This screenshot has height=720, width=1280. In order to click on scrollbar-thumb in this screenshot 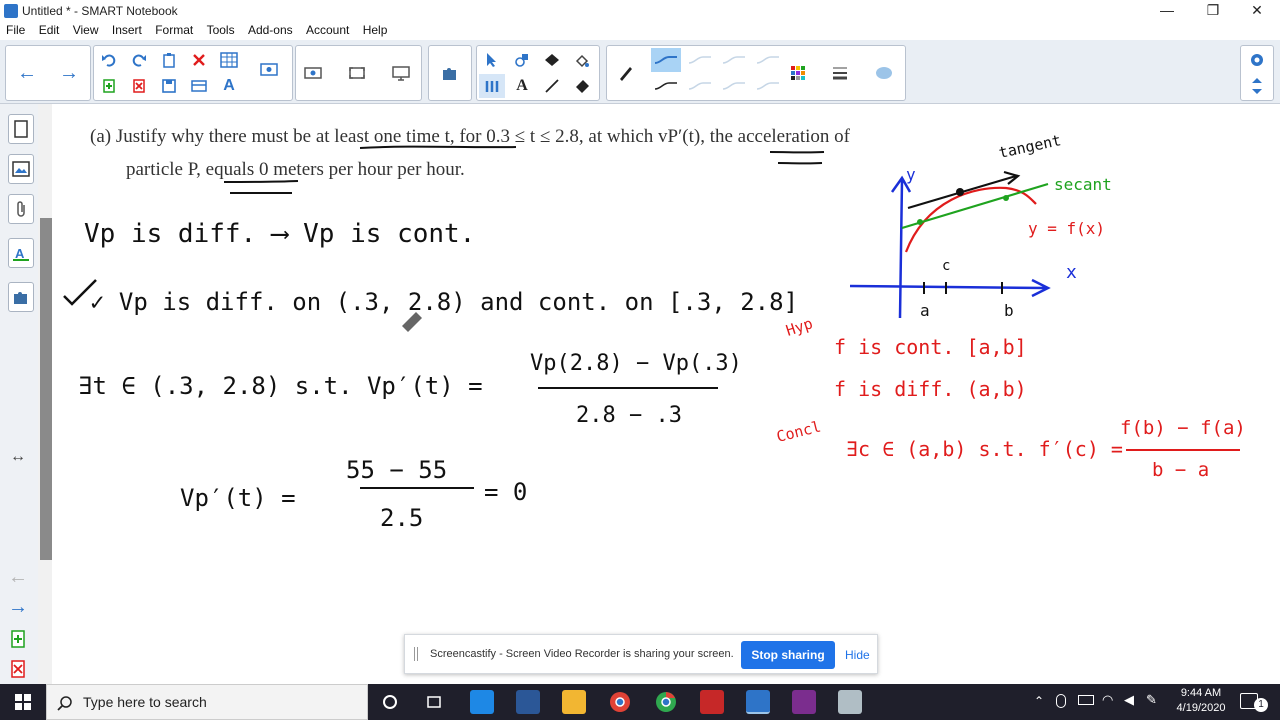, I will do `click(46, 389)`.